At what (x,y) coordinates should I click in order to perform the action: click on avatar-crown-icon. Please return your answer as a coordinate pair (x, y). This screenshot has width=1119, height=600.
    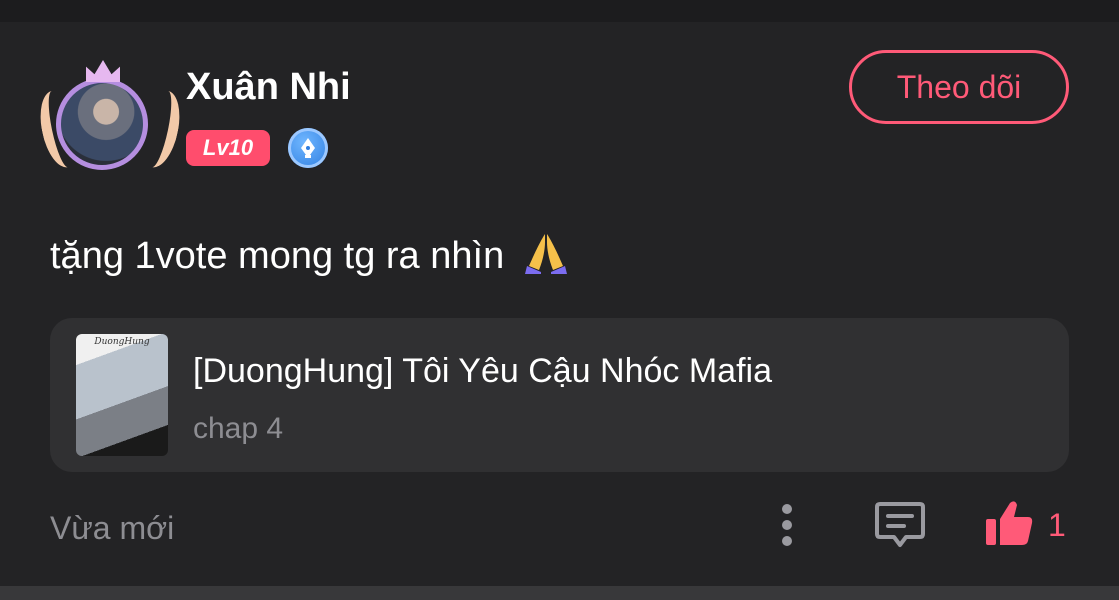
    Looking at the image, I should click on (103, 71).